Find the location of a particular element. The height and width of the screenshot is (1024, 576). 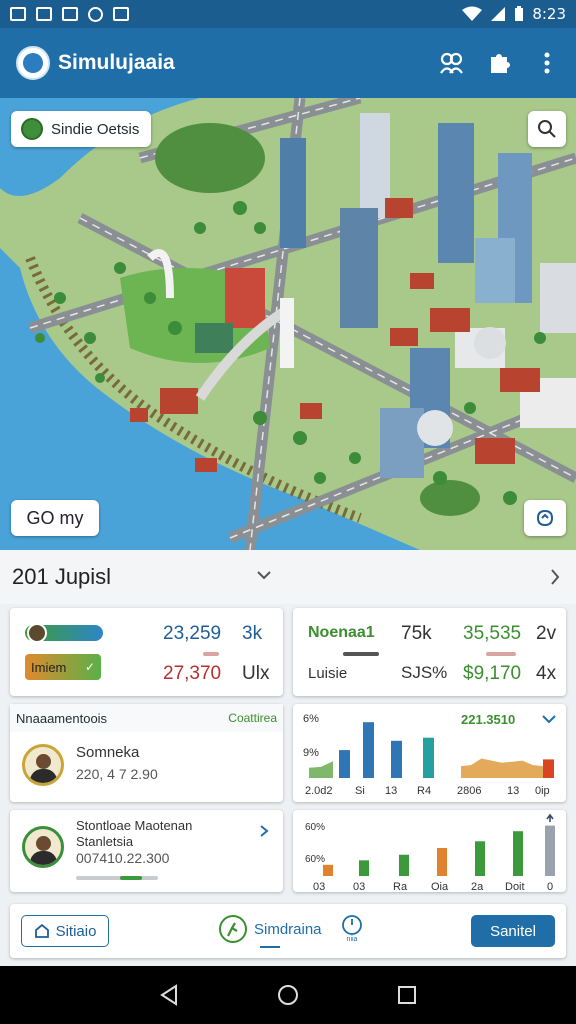

map-zoom-control: GO my is located at coordinates (55, 518).